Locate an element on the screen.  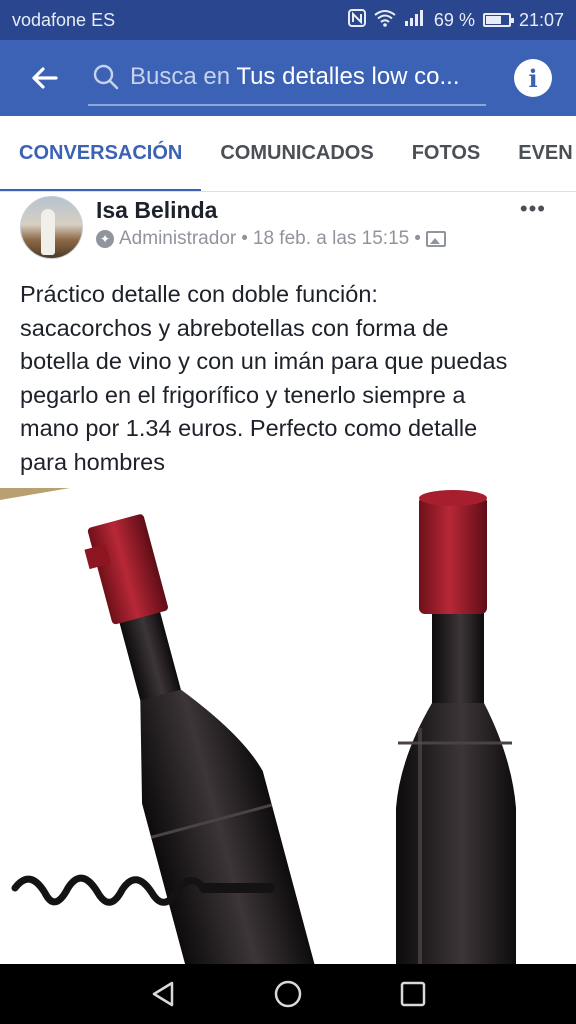
recents-square-icon is located at coordinates (413, 994).